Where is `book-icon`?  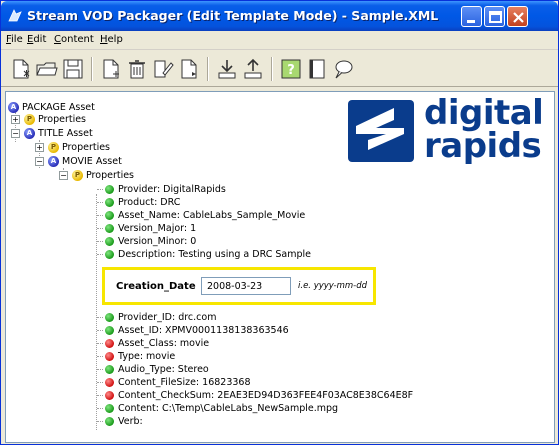
book-icon is located at coordinates (317, 69).